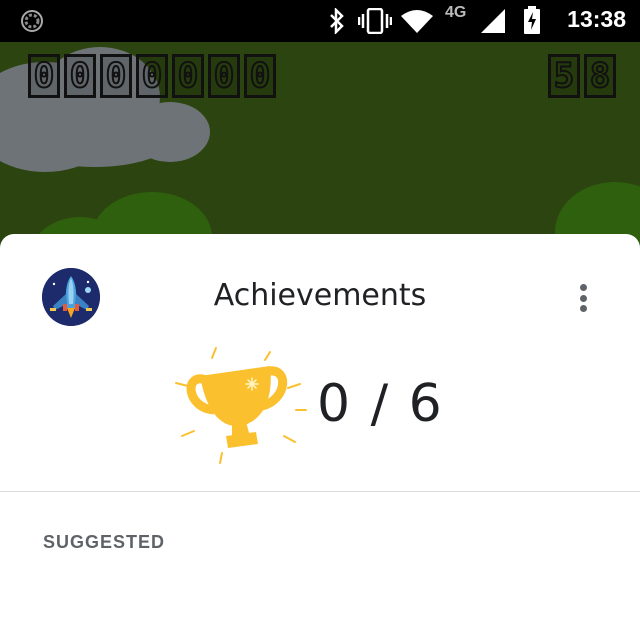  Describe the element at coordinates (241, 405) in the screenshot. I see `trophy-icon` at that location.